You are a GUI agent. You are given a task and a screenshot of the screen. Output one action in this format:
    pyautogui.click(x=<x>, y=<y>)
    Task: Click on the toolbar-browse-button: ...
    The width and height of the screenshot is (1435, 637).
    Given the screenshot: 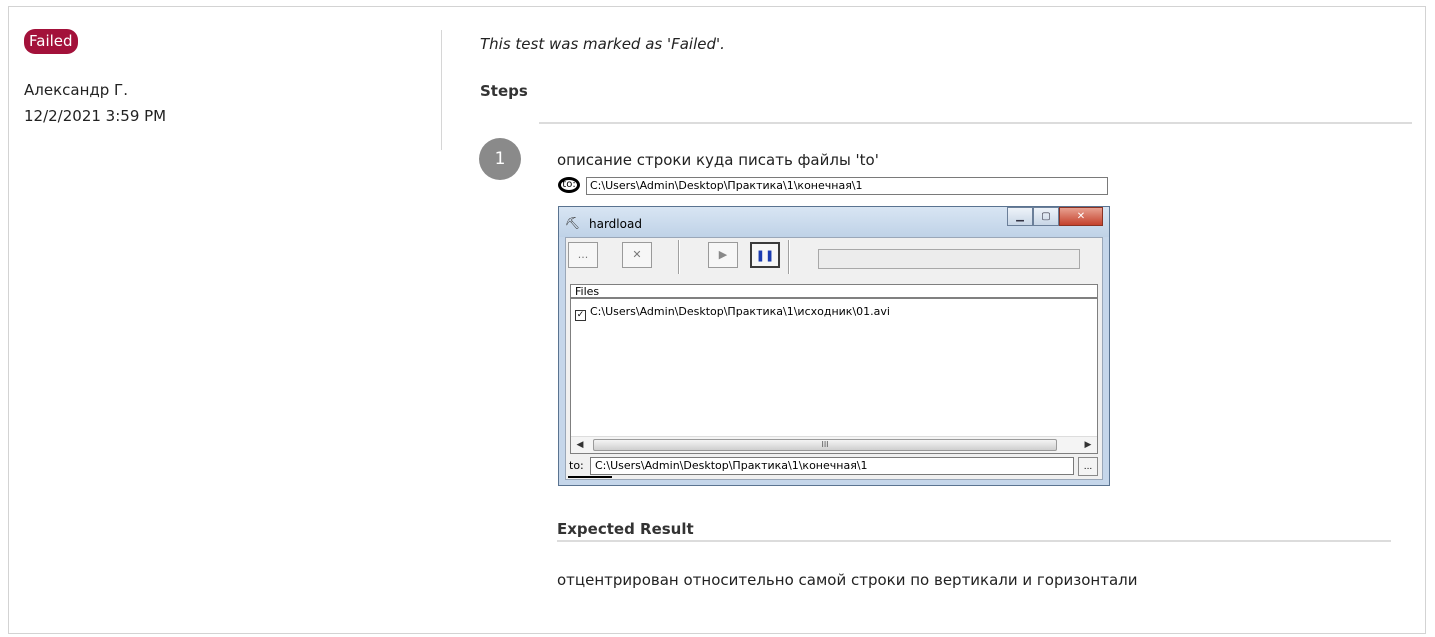 What is the action you would take?
    pyautogui.click(x=583, y=255)
    